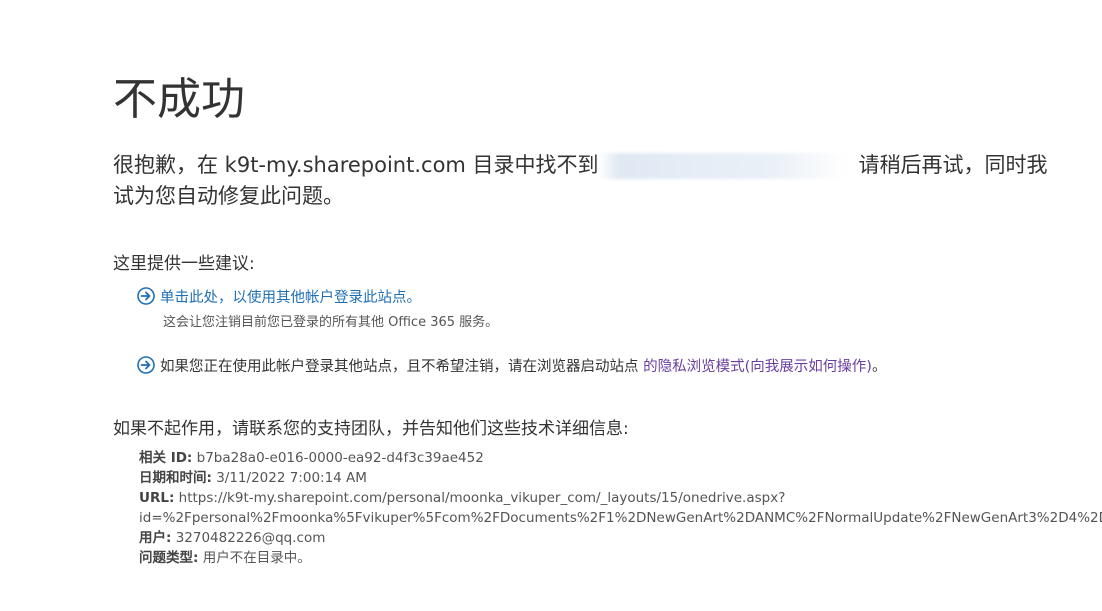  Describe the element at coordinates (371, 429) in the screenshot. I see `contact-support-heading: 如果不起作用，请联系您的支持团队，并告知他们这些技术详细信息:` at that location.